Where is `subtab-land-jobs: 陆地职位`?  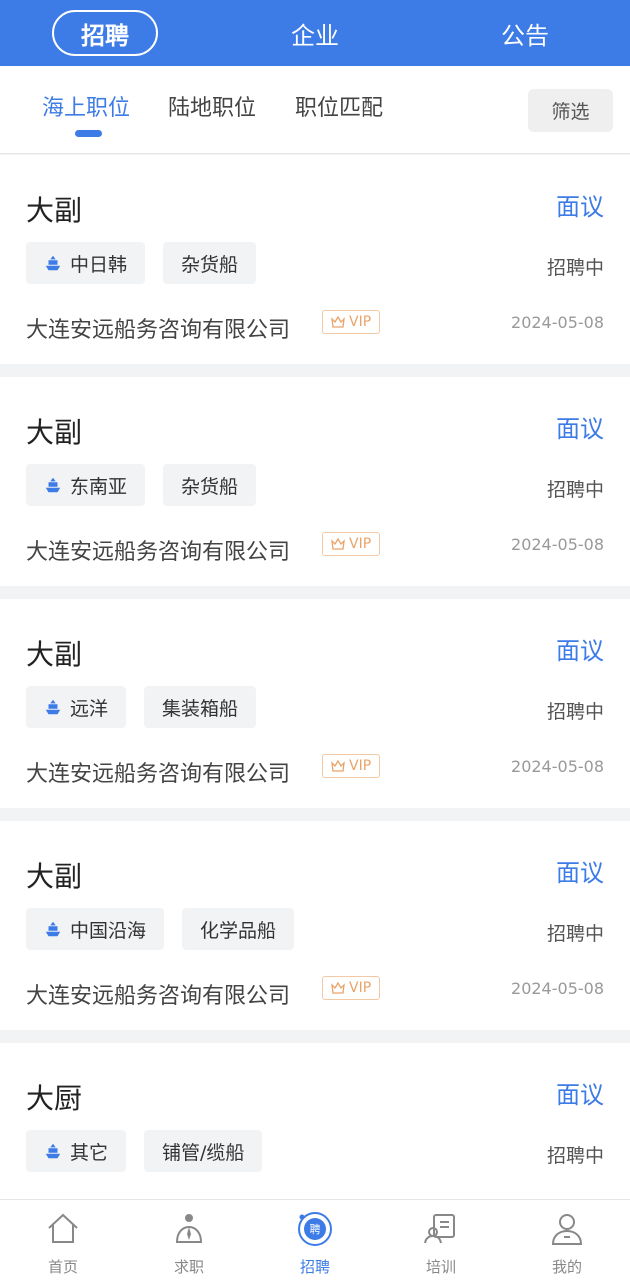 subtab-land-jobs: 陆地职位 is located at coordinates (212, 106).